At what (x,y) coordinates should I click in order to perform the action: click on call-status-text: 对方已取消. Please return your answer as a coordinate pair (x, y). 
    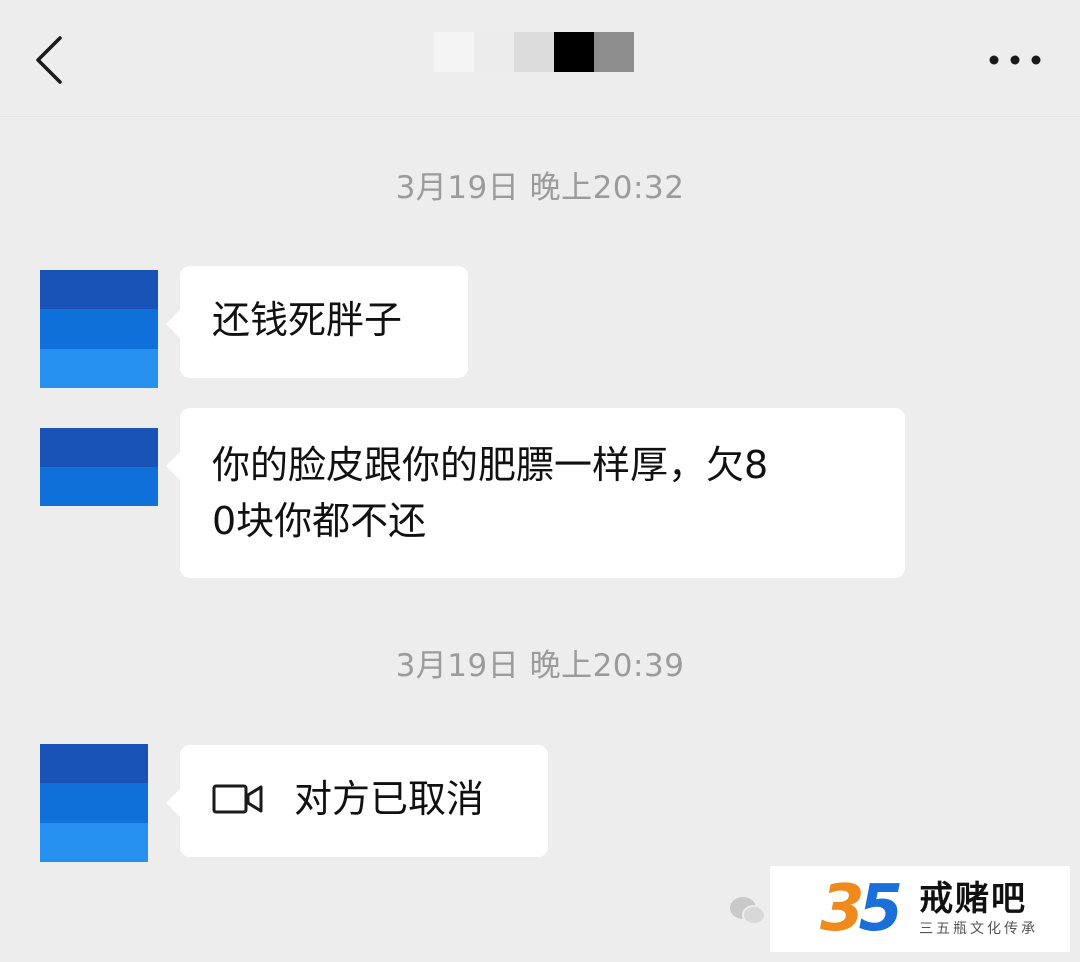
    Looking at the image, I should click on (389, 799).